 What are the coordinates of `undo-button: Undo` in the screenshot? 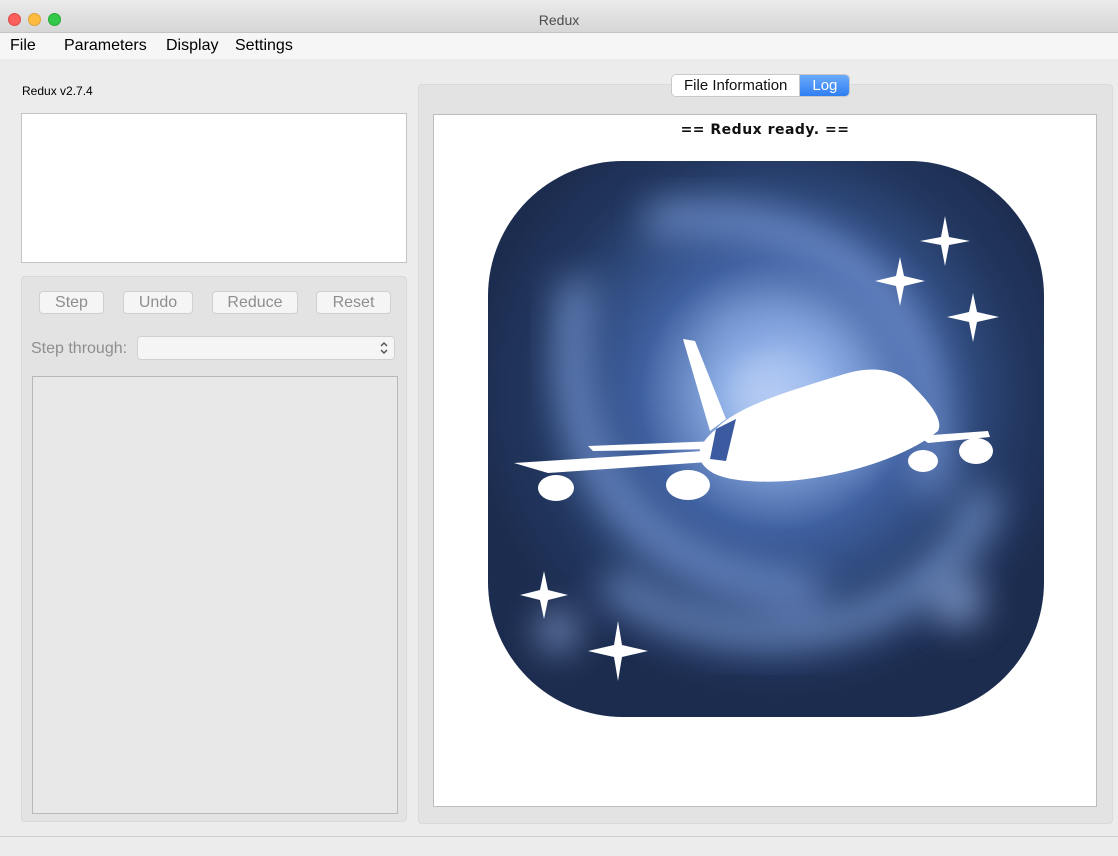 It's located at (158, 302).